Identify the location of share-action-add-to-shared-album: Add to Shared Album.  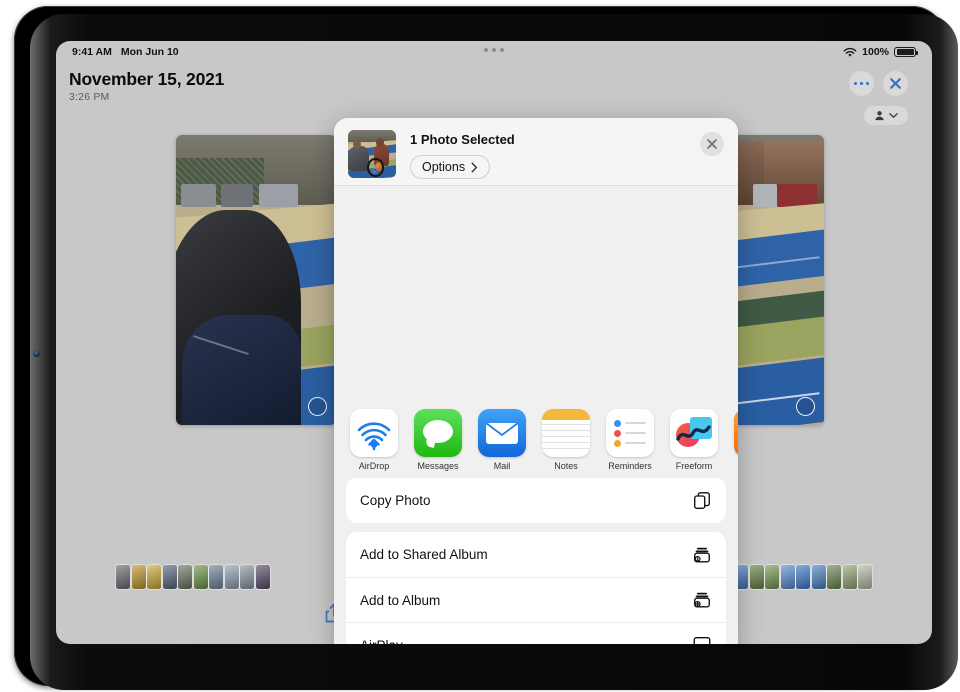
(536, 554).